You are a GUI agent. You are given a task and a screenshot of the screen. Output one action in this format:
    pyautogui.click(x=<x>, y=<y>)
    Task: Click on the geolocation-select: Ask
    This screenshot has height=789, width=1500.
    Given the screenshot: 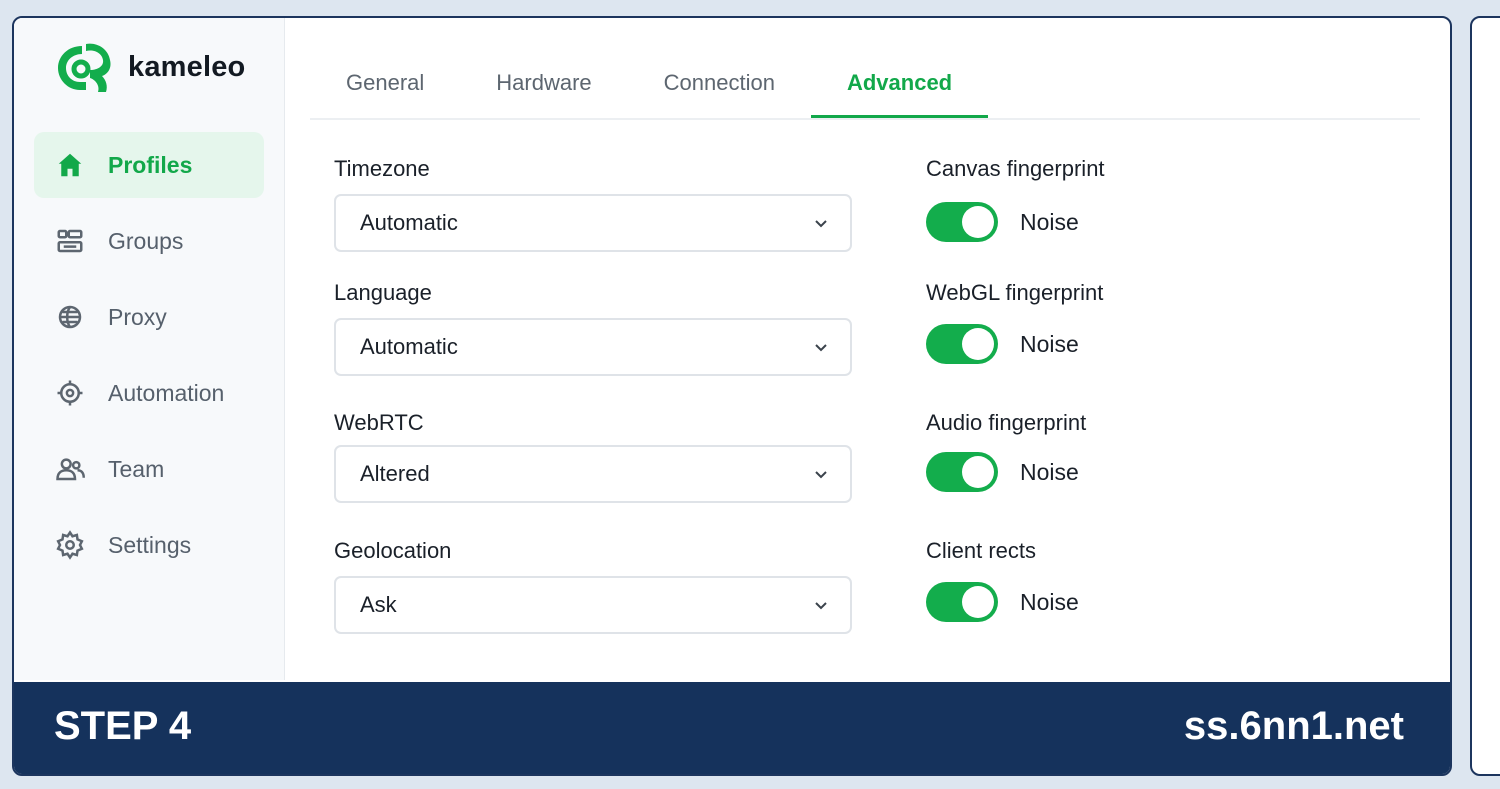 What is the action you would take?
    pyautogui.click(x=593, y=605)
    